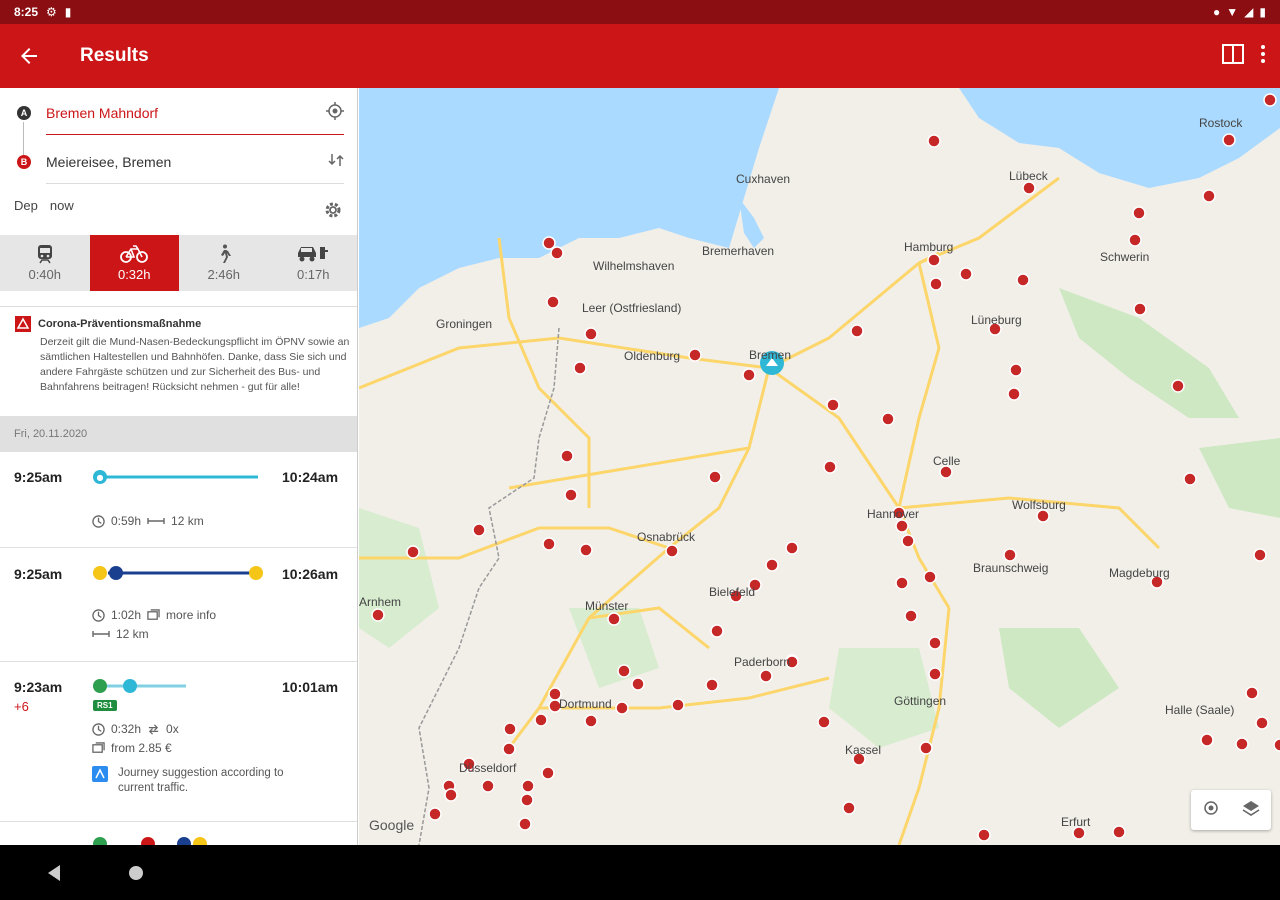 This screenshot has height=900, width=1280. What do you see at coordinates (652, 356) in the screenshot?
I see `map-label-oldenburg: Oldenburg` at bounding box center [652, 356].